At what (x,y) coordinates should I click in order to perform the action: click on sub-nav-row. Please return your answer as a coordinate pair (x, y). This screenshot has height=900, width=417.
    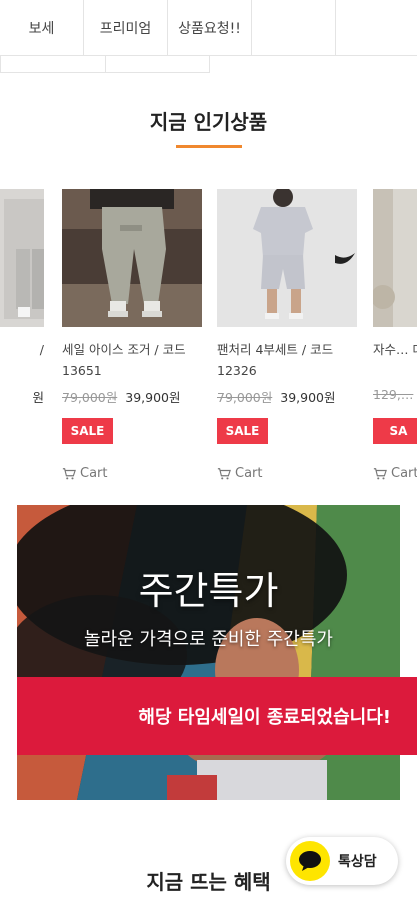
    Looking at the image, I should click on (105, 64).